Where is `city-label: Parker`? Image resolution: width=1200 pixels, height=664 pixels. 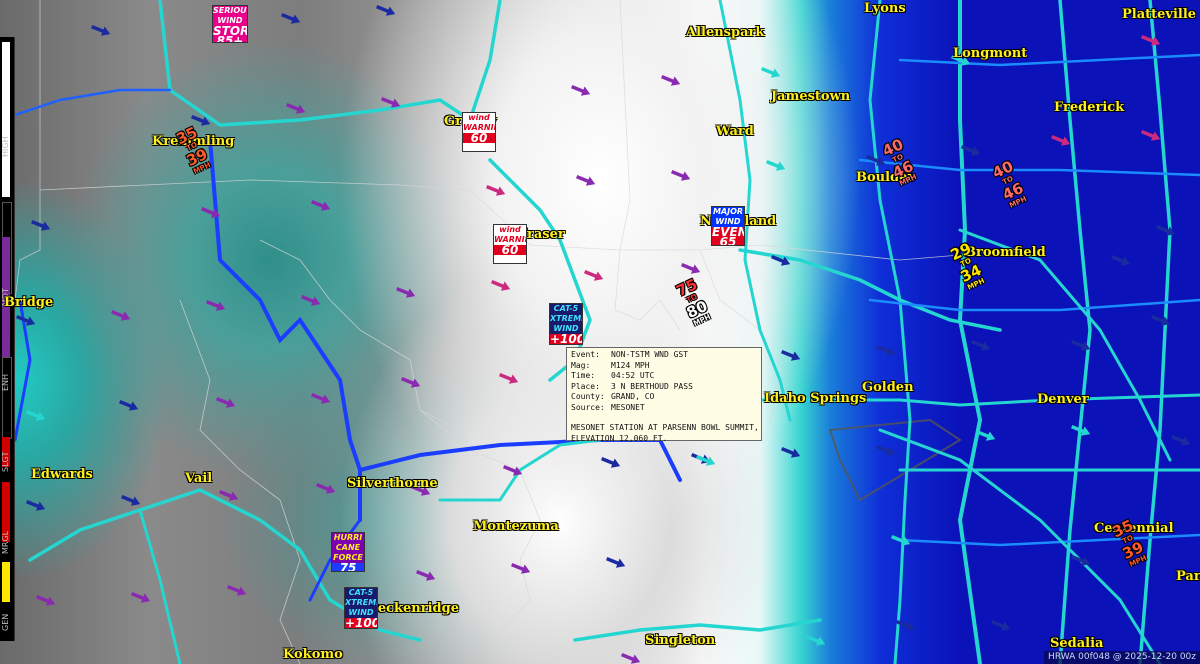 city-label: Parker is located at coordinates (1188, 576).